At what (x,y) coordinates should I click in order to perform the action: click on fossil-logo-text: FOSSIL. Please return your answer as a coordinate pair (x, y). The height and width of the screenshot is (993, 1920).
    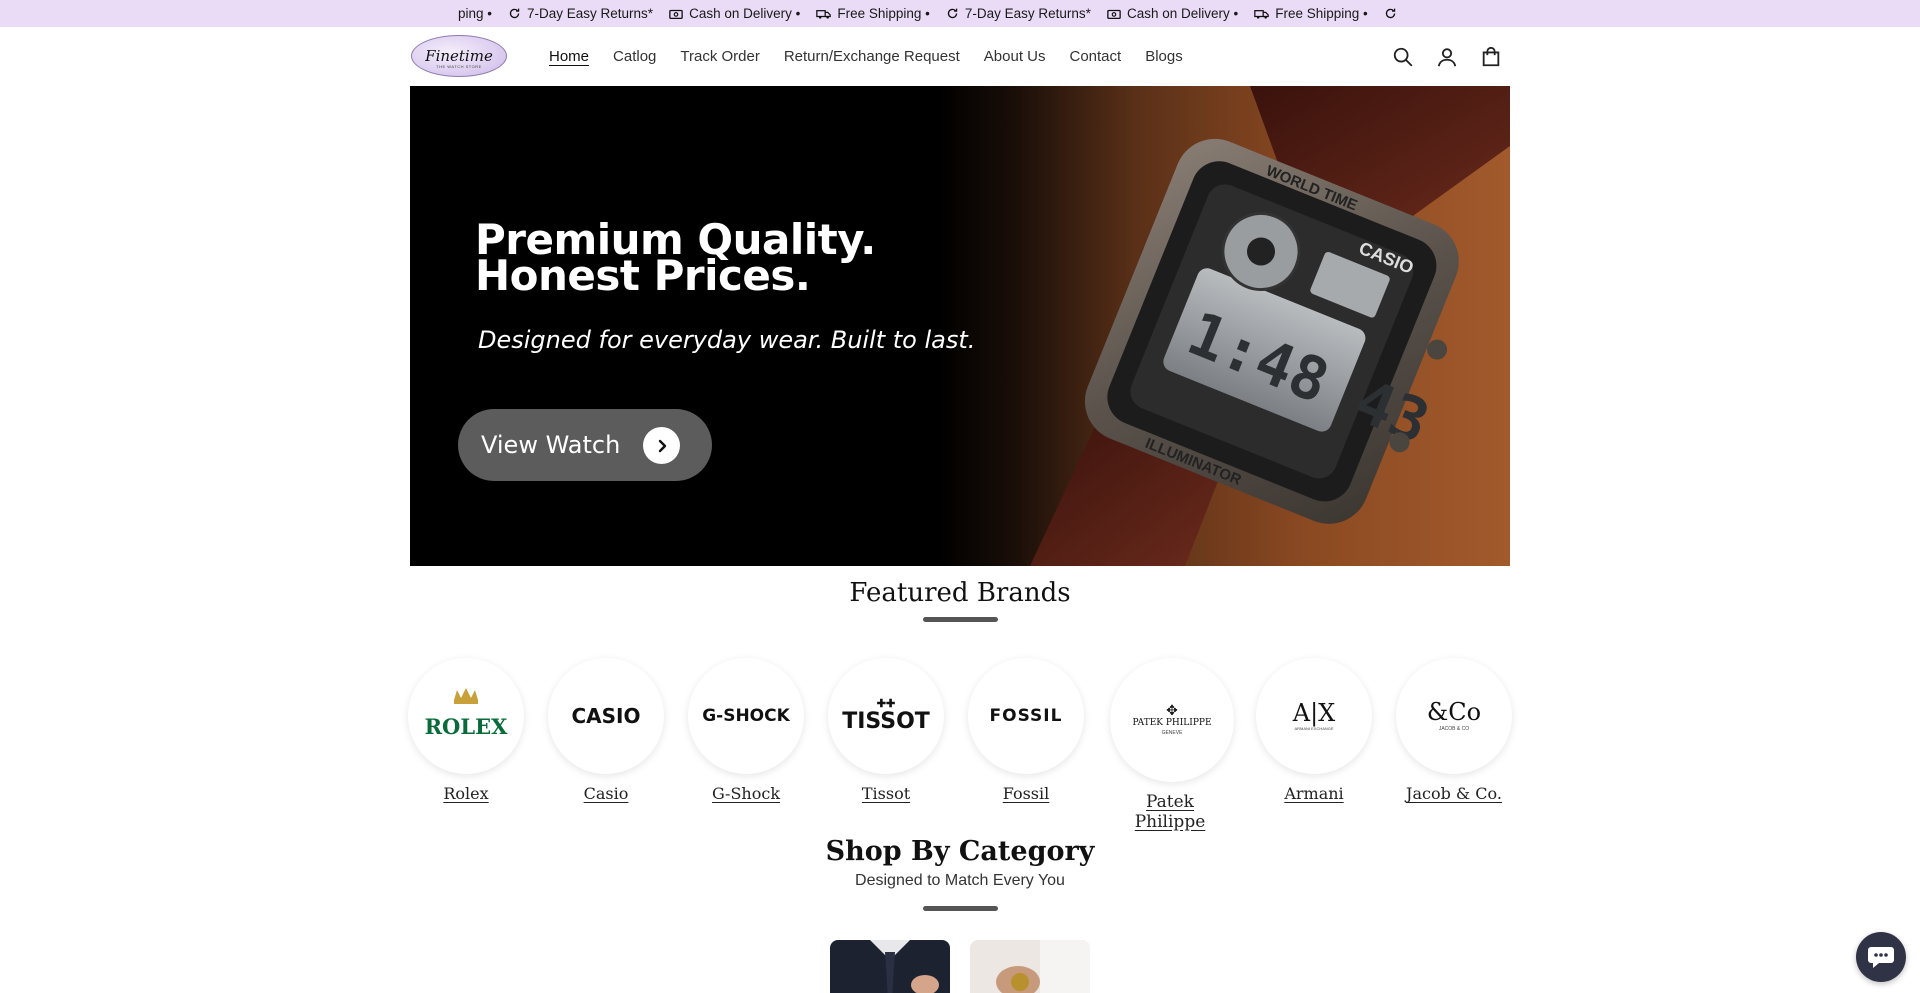
    Looking at the image, I should click on (1026, 716).